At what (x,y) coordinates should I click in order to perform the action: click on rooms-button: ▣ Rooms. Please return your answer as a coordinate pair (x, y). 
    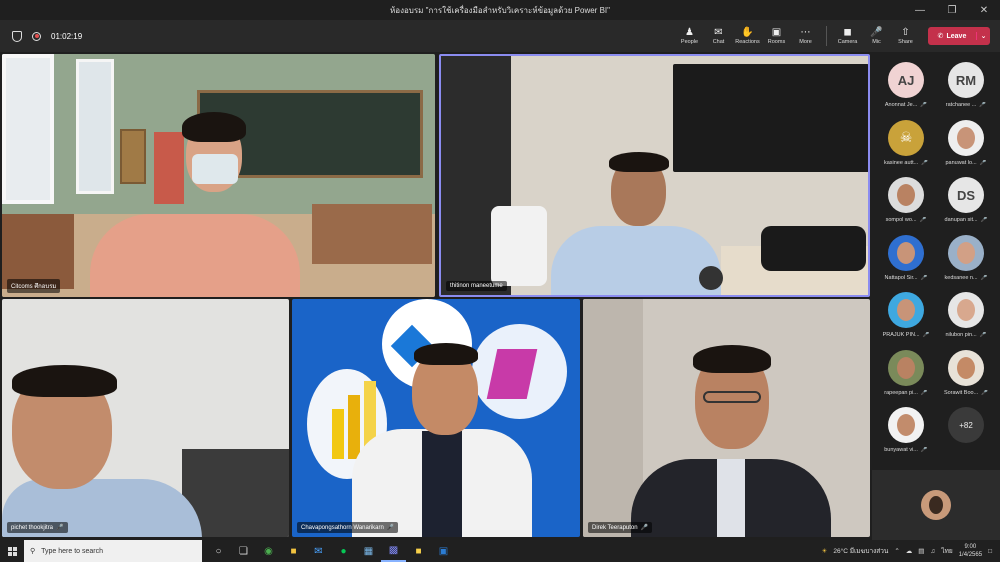
    Looking at the image, I should click on (776, 36).